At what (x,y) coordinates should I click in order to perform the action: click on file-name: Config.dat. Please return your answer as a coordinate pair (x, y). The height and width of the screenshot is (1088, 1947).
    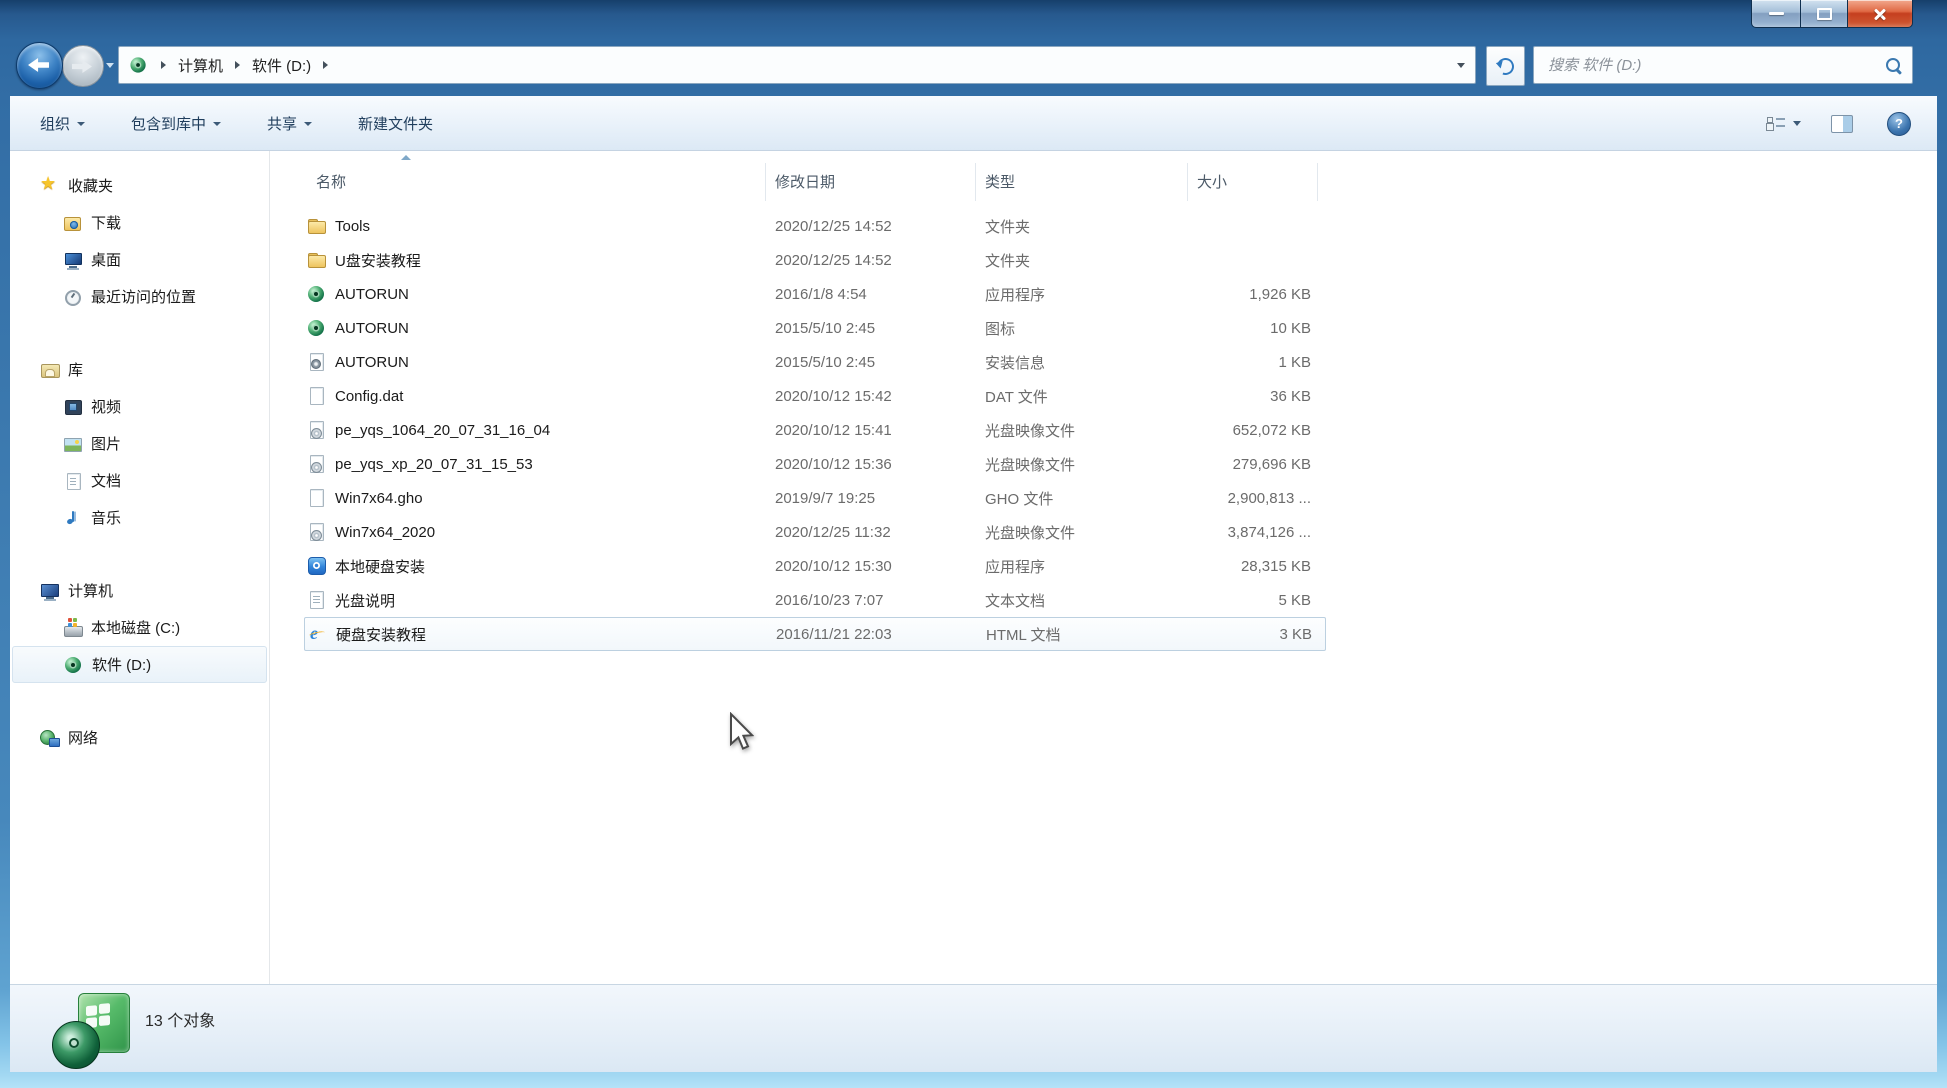
    Looking at the image, I should click on (369, 396).